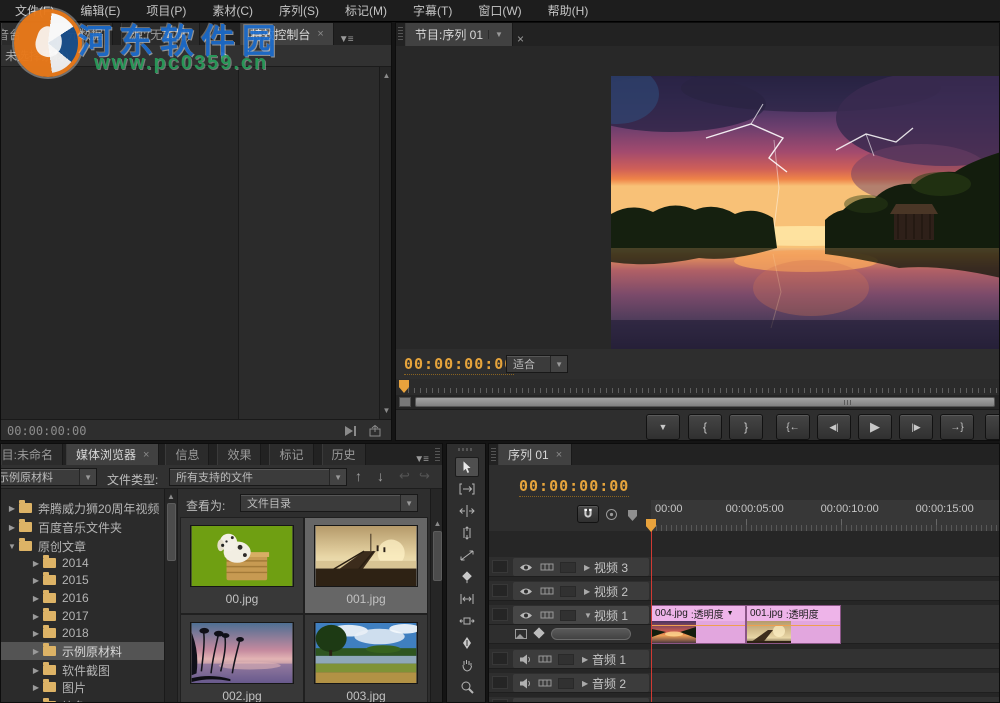 This screenshot has height=703, width=1000. Describe the element at coordinates (834, 427) in the screenshot. I see `step-back-button: ◀|` at that location.